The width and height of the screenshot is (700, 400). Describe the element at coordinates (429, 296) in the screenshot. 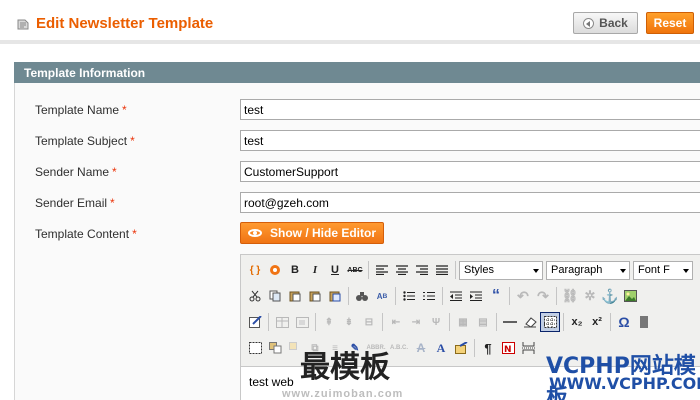

I see `numbered-list-icon` at that location.